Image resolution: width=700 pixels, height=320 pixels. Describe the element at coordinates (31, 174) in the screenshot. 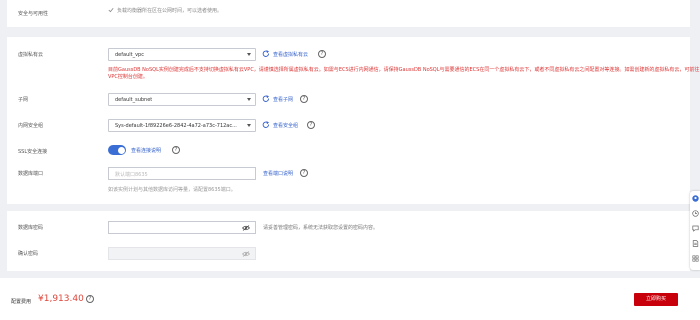

I see `db-port-label: 数据库端口` at that location.